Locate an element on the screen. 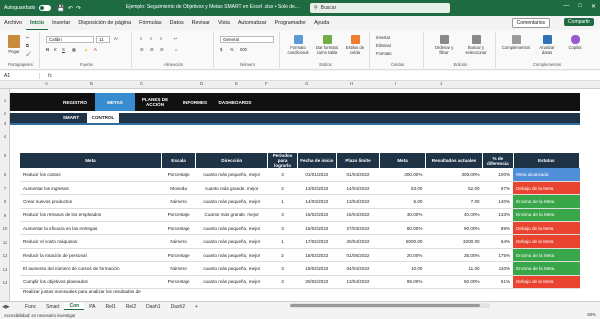  status-badge is located at coordinates (546, 294).